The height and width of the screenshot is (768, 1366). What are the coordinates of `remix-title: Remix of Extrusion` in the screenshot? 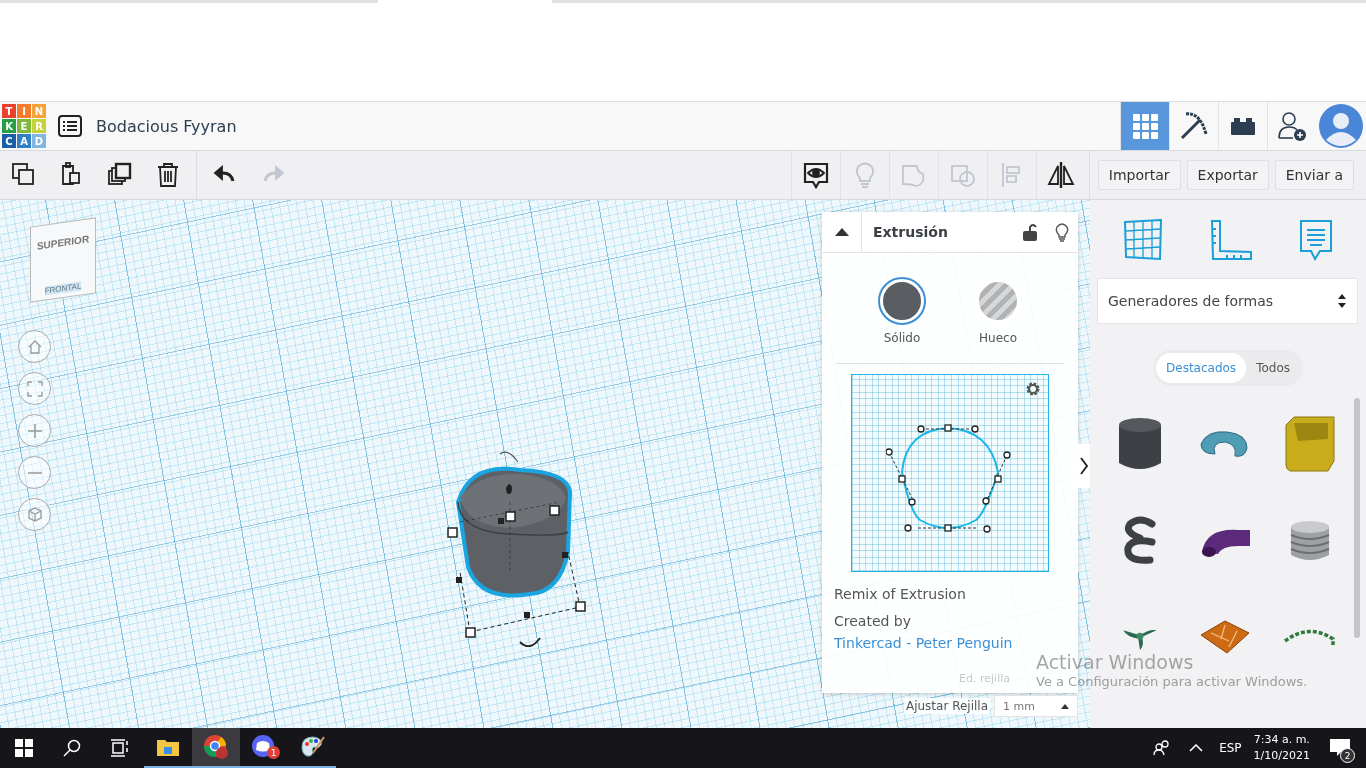 It's located at (900, 594).